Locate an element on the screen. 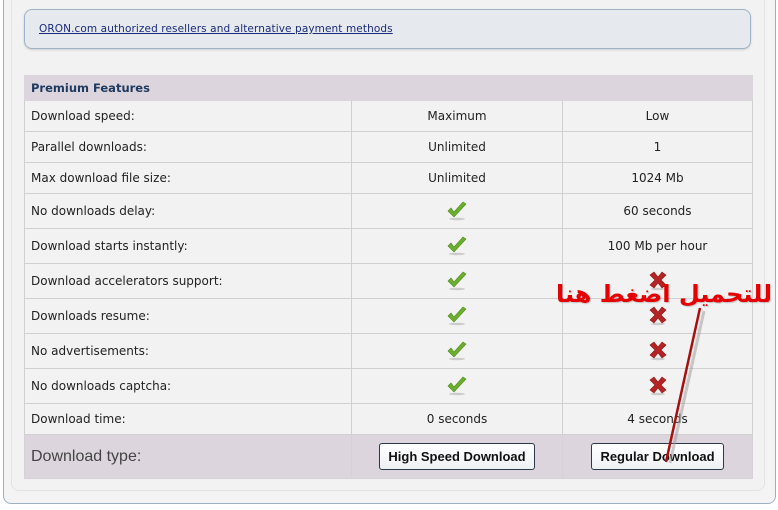  regular-download-button: Regular Download is located at coordinates (657, 456).